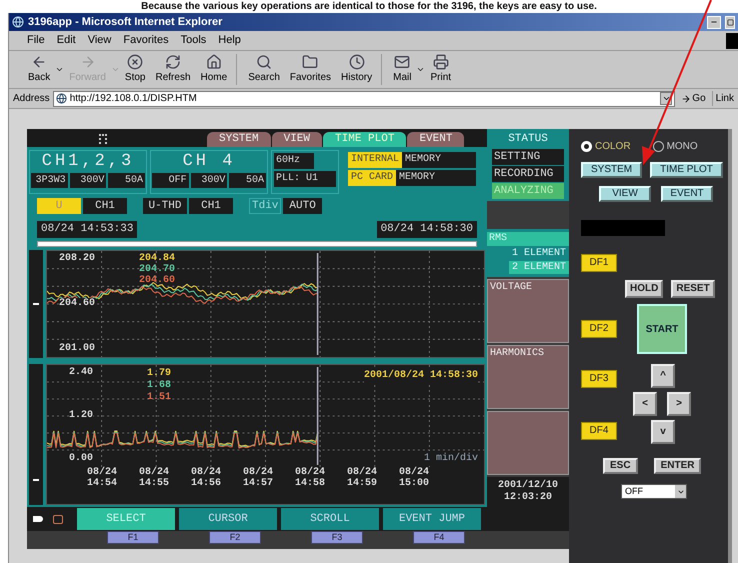 Image resolution: width=738 pixels, height=563 pixels. I want to click on caption: Because the various key operations are identical to those for the 3196, the keys are easy to use., so click(369, 6).